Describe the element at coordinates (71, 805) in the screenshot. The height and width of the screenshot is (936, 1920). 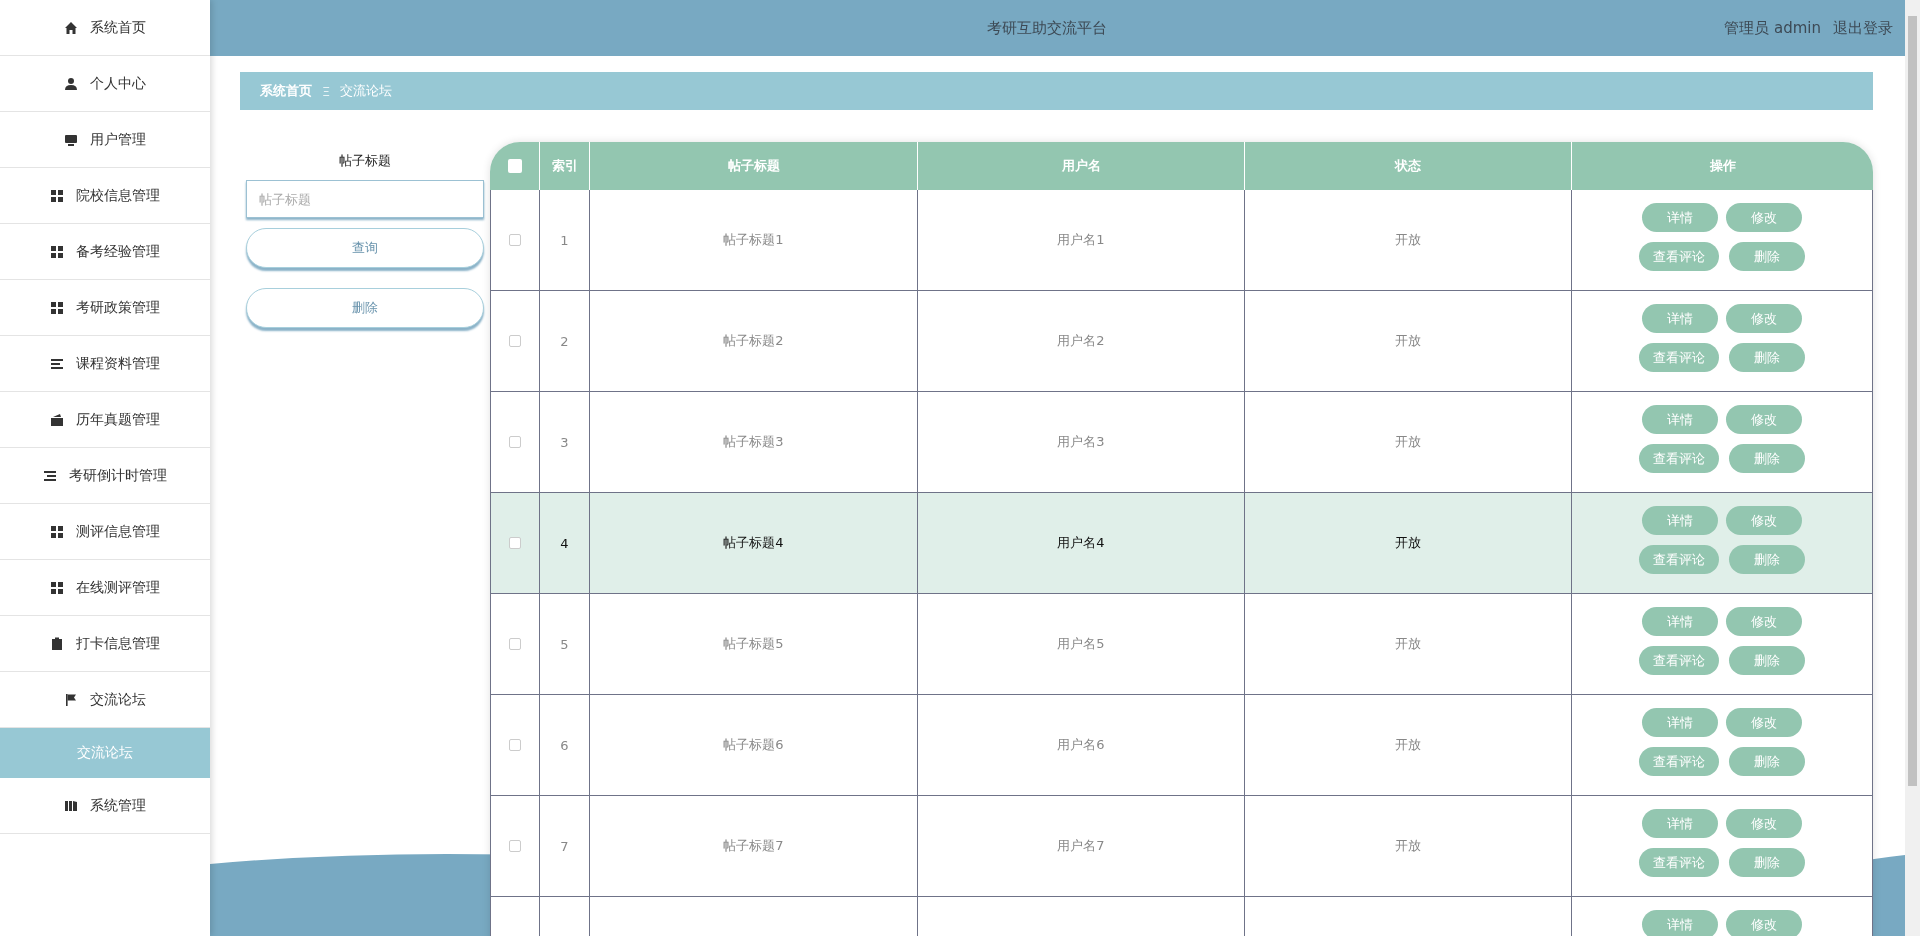
I see `book-icon` at that location.